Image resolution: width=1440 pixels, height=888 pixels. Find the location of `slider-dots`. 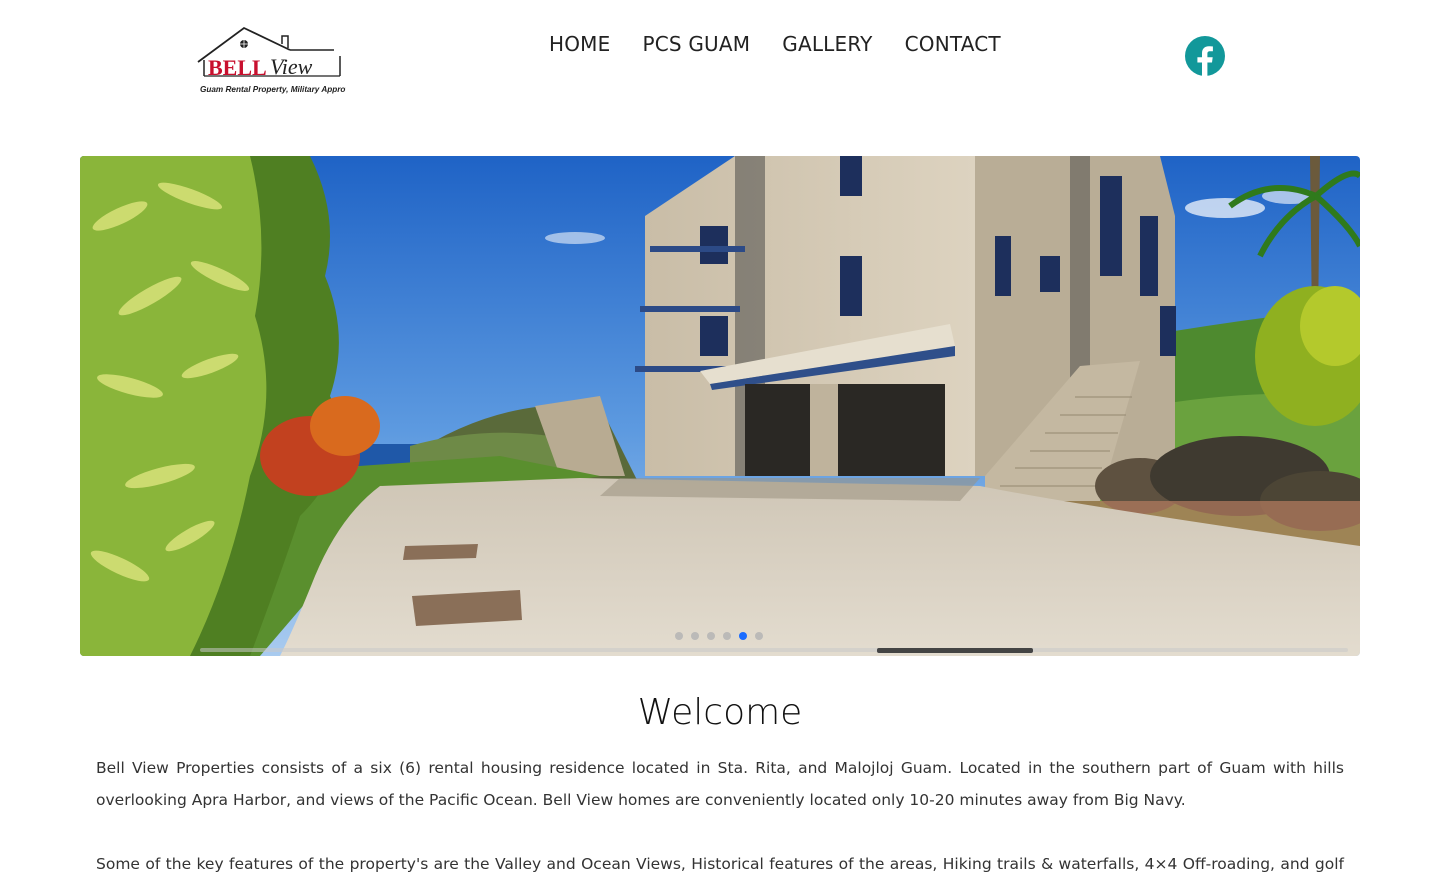

slider-dots is located at coordinates (719, 636).